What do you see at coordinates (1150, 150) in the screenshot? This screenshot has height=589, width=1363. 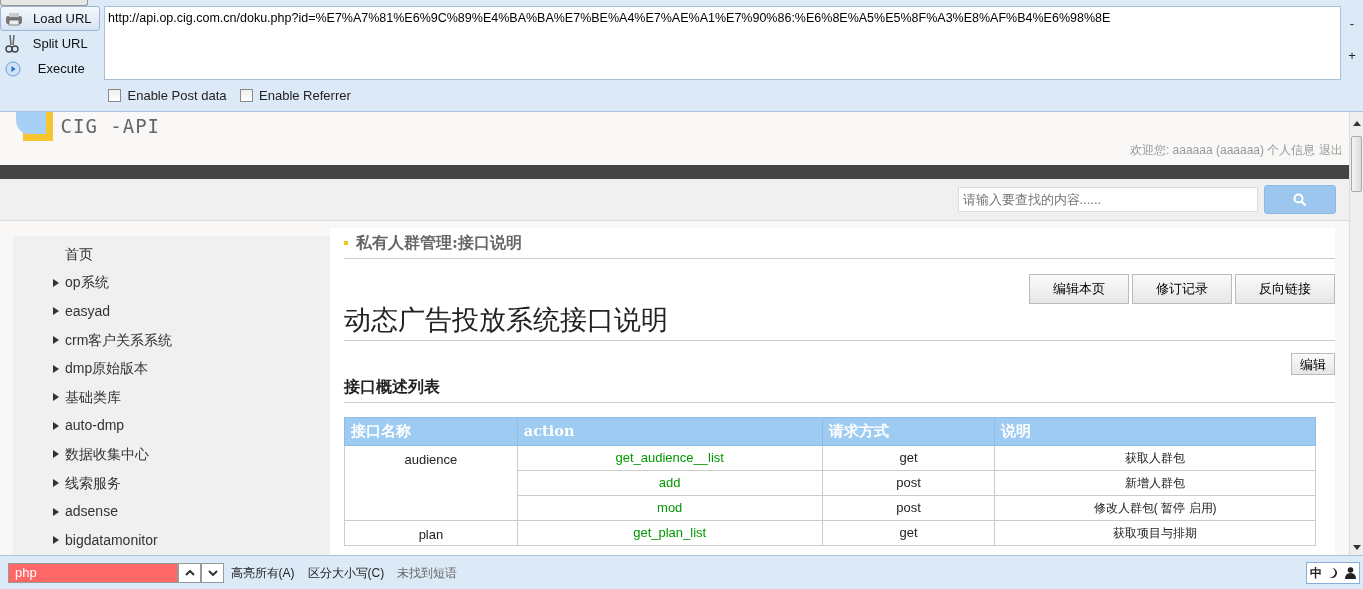 I see `welcome-label: 欢迎您:` at bounding box center [1150, 150].